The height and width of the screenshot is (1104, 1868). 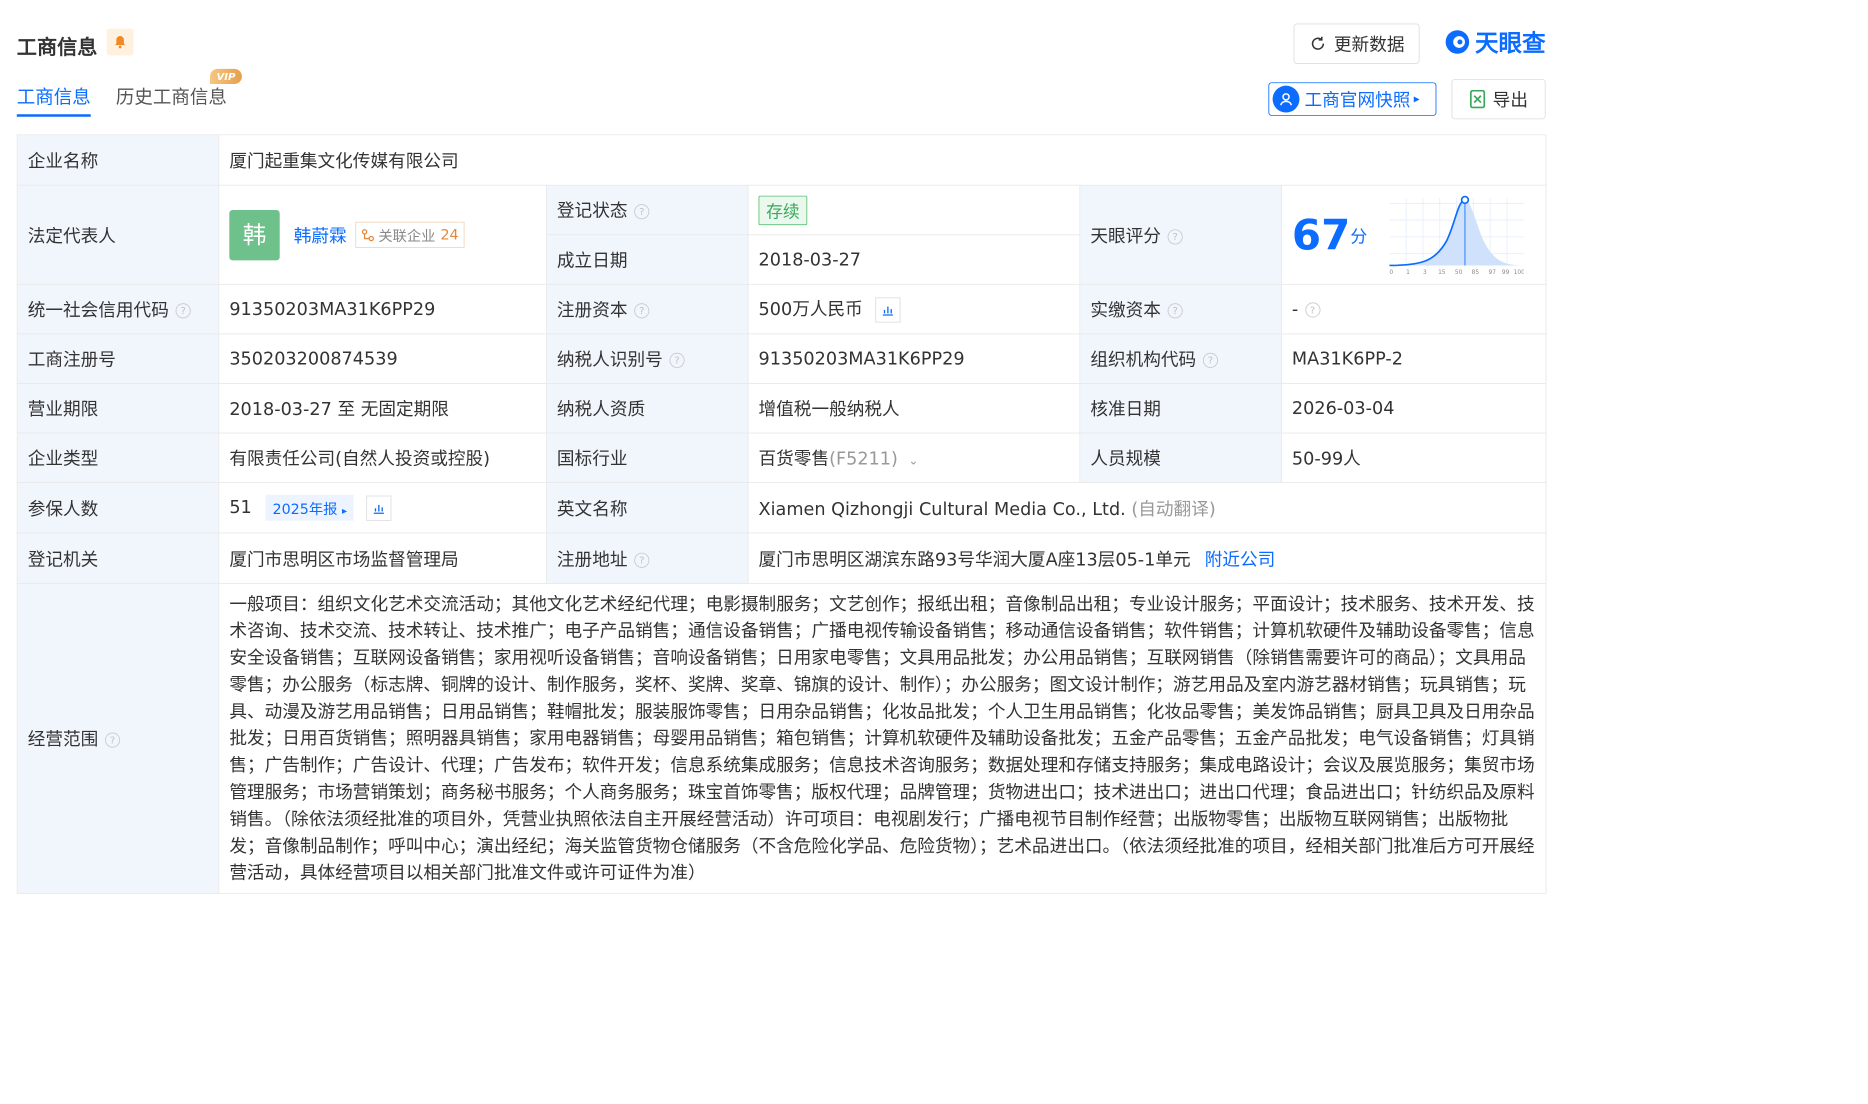 I want to click on approval-date: 2026-03-04, so click(x=1413, y=408).